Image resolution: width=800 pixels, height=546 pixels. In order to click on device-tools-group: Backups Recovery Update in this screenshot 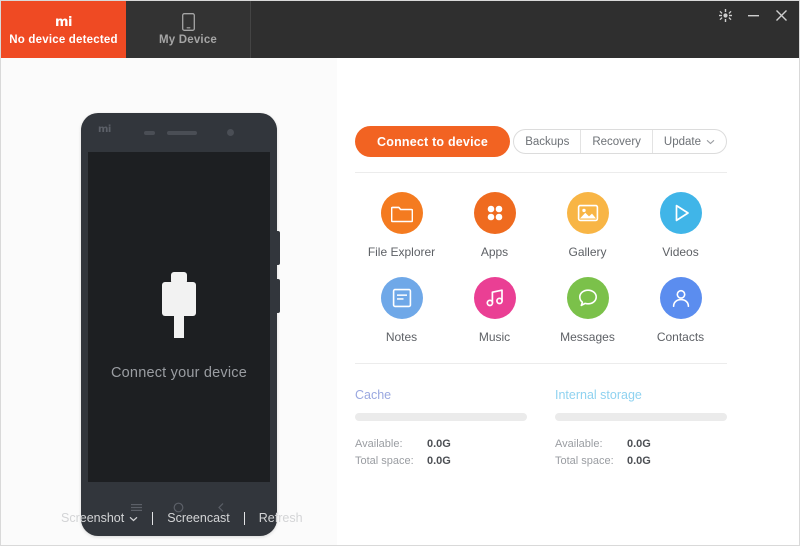, I will do `click(620, 141)`.